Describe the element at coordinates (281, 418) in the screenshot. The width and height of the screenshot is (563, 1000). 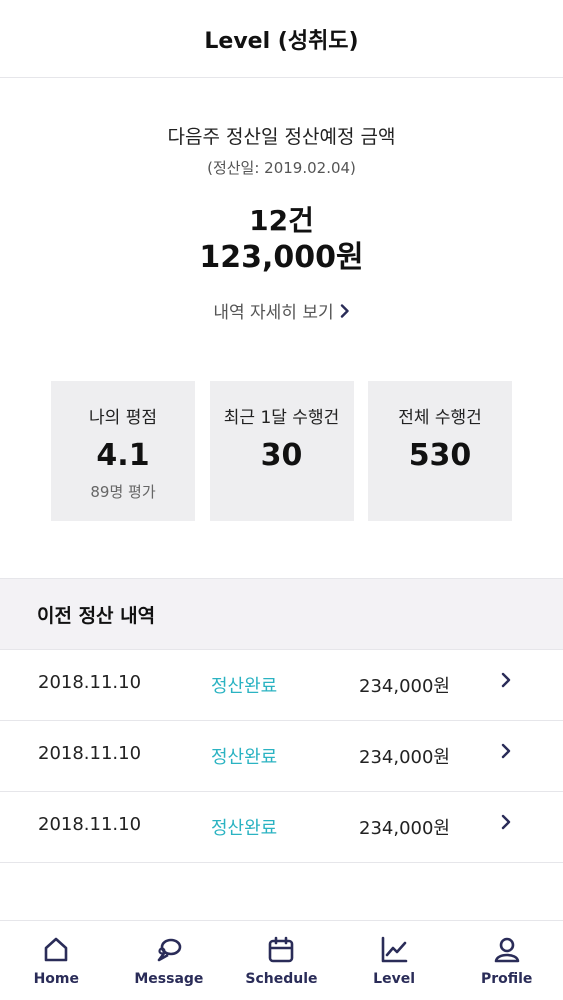
I see `stat-label: 최근 1달 수행건` at that location.